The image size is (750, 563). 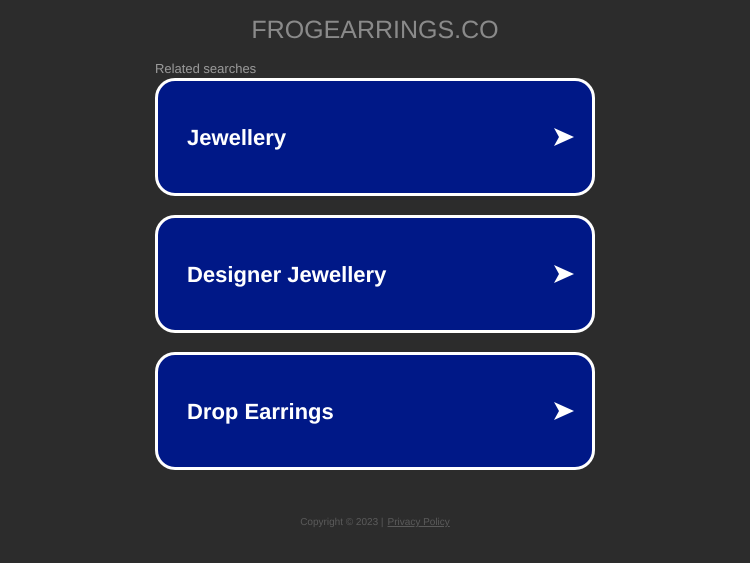 What do you see at coordinates (375, 137) in the screenshot?
I see `search-link: Jewellery` at bounding box center [375, 137].